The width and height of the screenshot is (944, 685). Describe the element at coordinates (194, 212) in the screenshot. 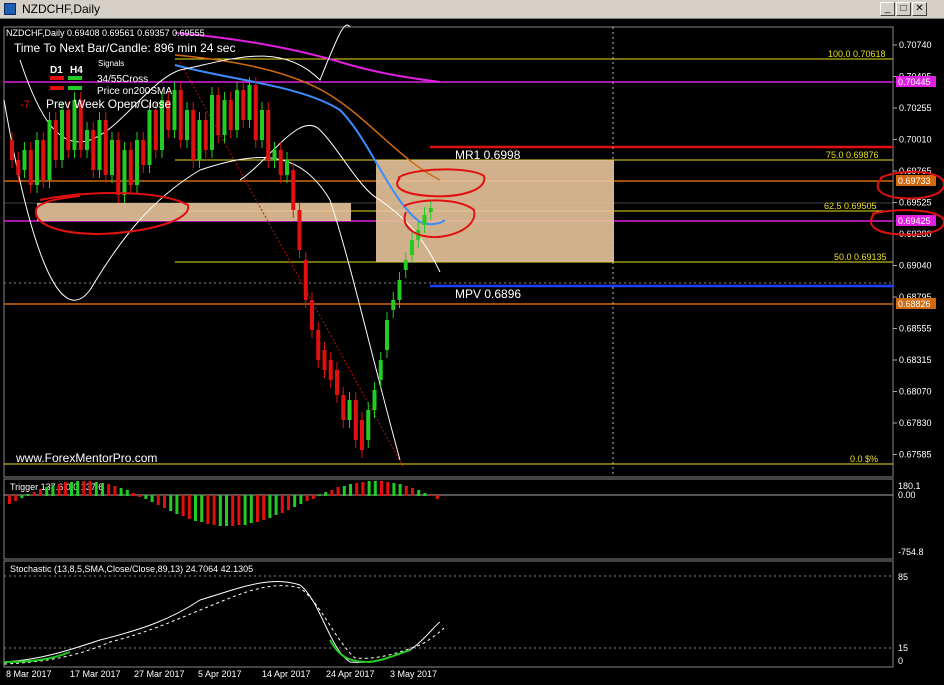

I see `support-zone` at that location.